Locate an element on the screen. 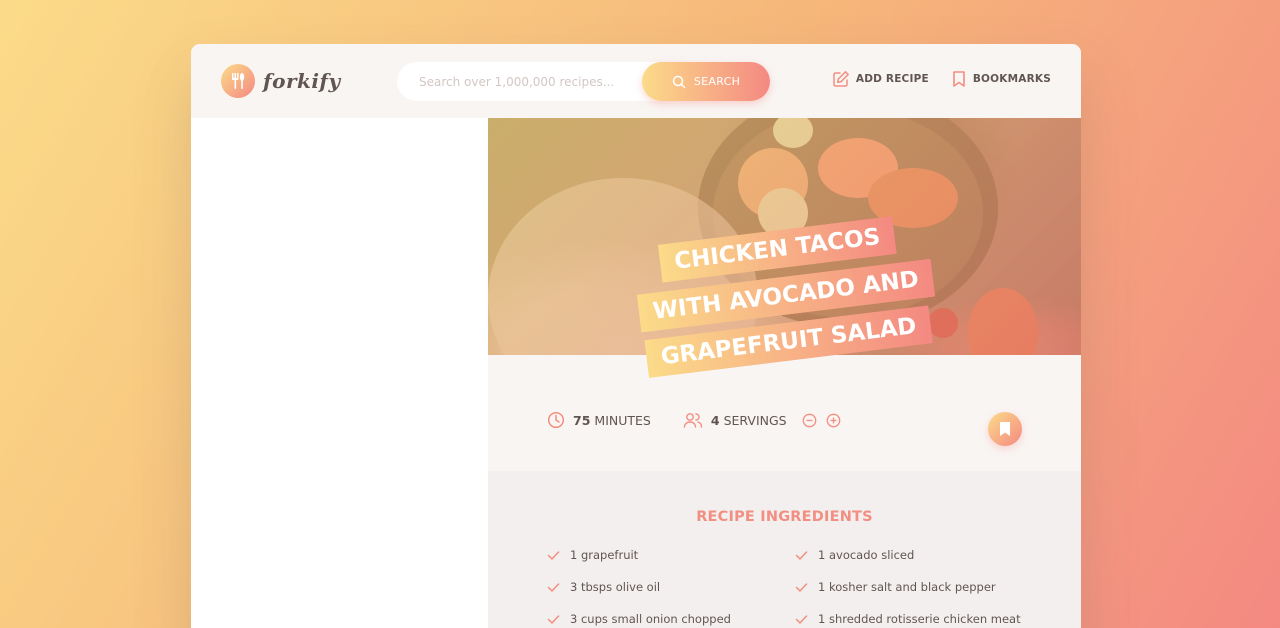  ingredient-text: 1 shredded rotisserie chicken meat is located at coordinates (919, 619).